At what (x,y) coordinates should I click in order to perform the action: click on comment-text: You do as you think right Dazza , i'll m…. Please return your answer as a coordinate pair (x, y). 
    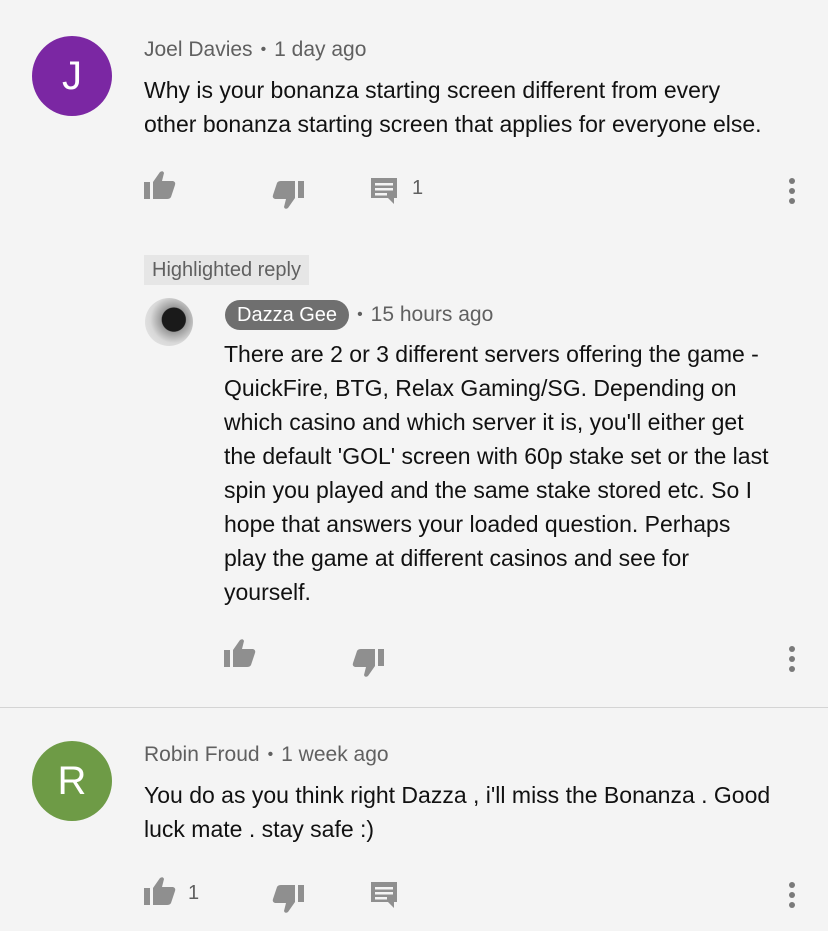
    Looking at the image, I should click on (457, 812).